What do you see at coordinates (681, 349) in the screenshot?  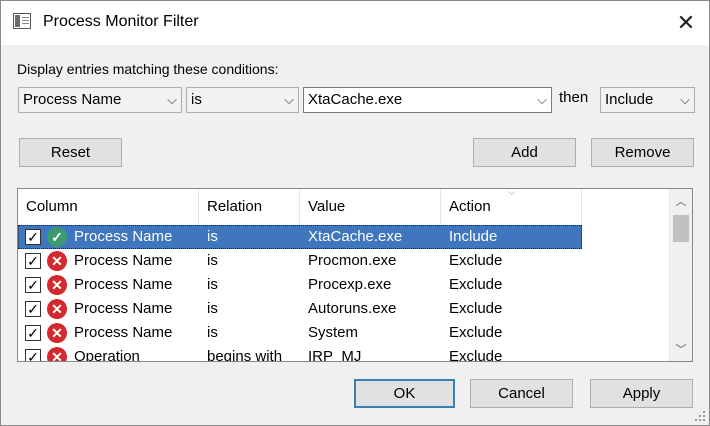 I see `scroll-down-icon: ﹀` at bounding box center [681, 349].